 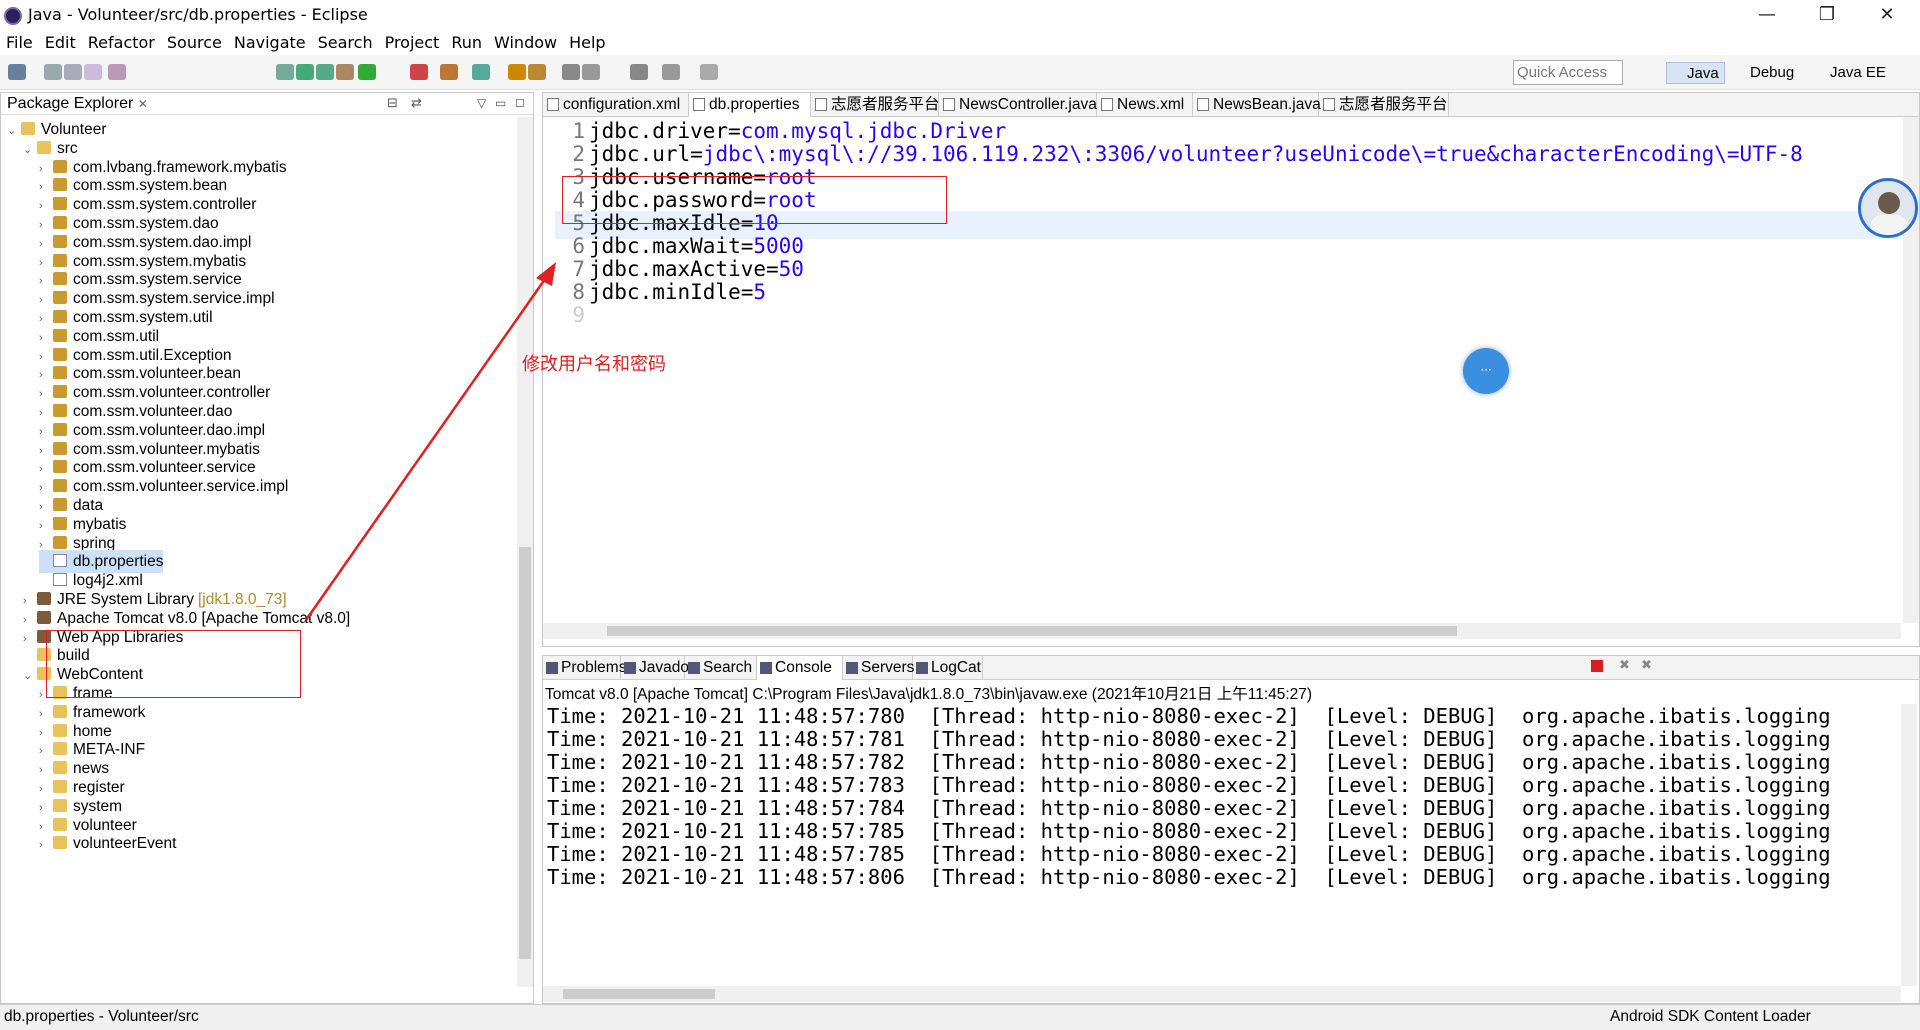 What do you see at coordinates (520, 102) in the screenshot?
I see `maximize-view-icon: ◻` at bounding box center [520, 102].